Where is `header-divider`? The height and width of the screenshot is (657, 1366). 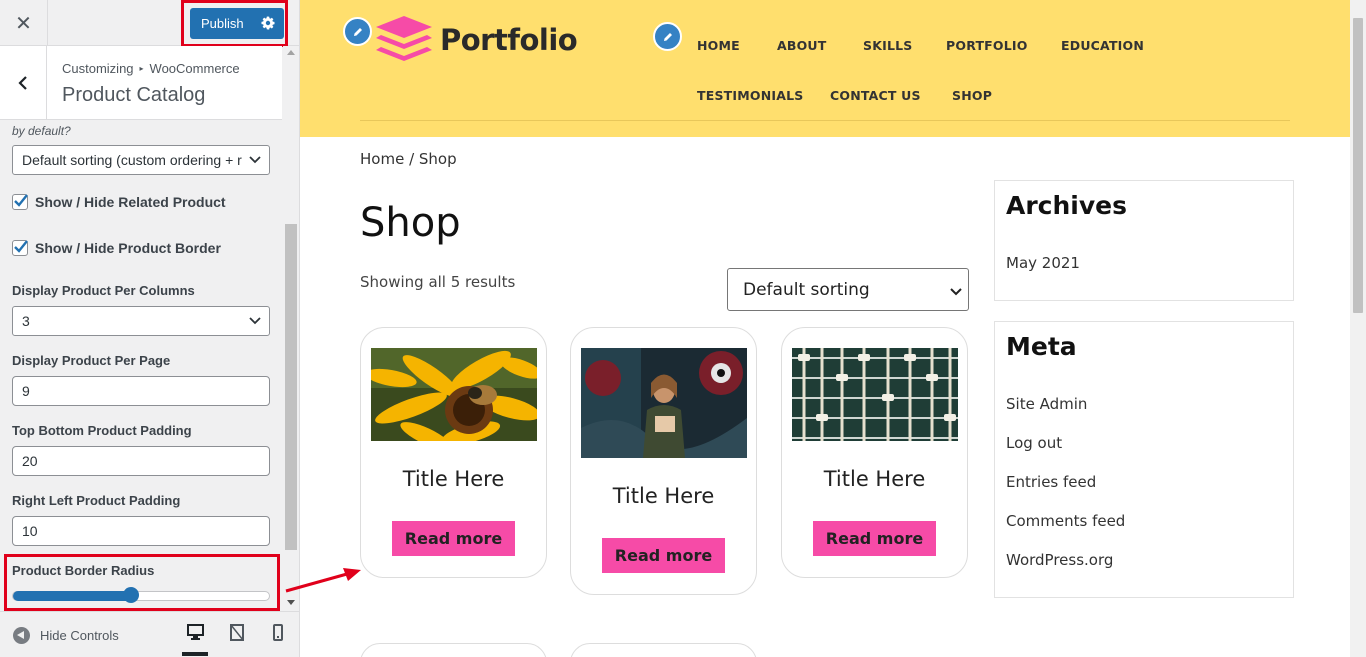
header-divider is located at coordinates (825, 120).